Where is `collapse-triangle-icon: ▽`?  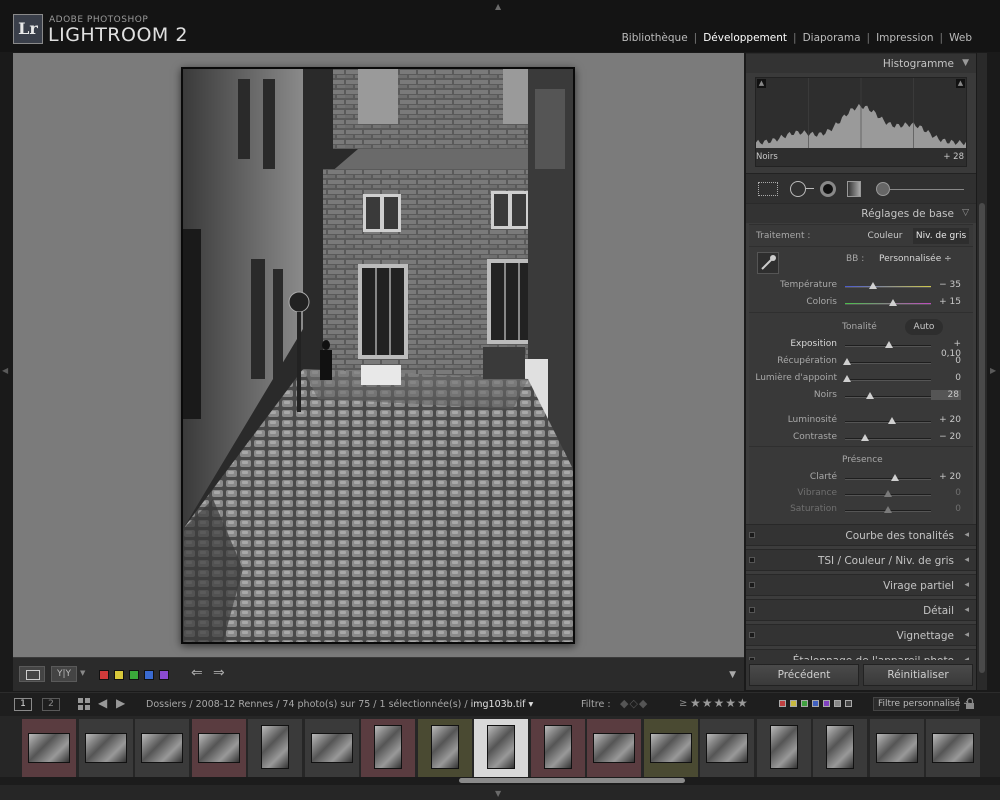 collapse-triangle-icon: ▽ is located at coordinates (965, 213).